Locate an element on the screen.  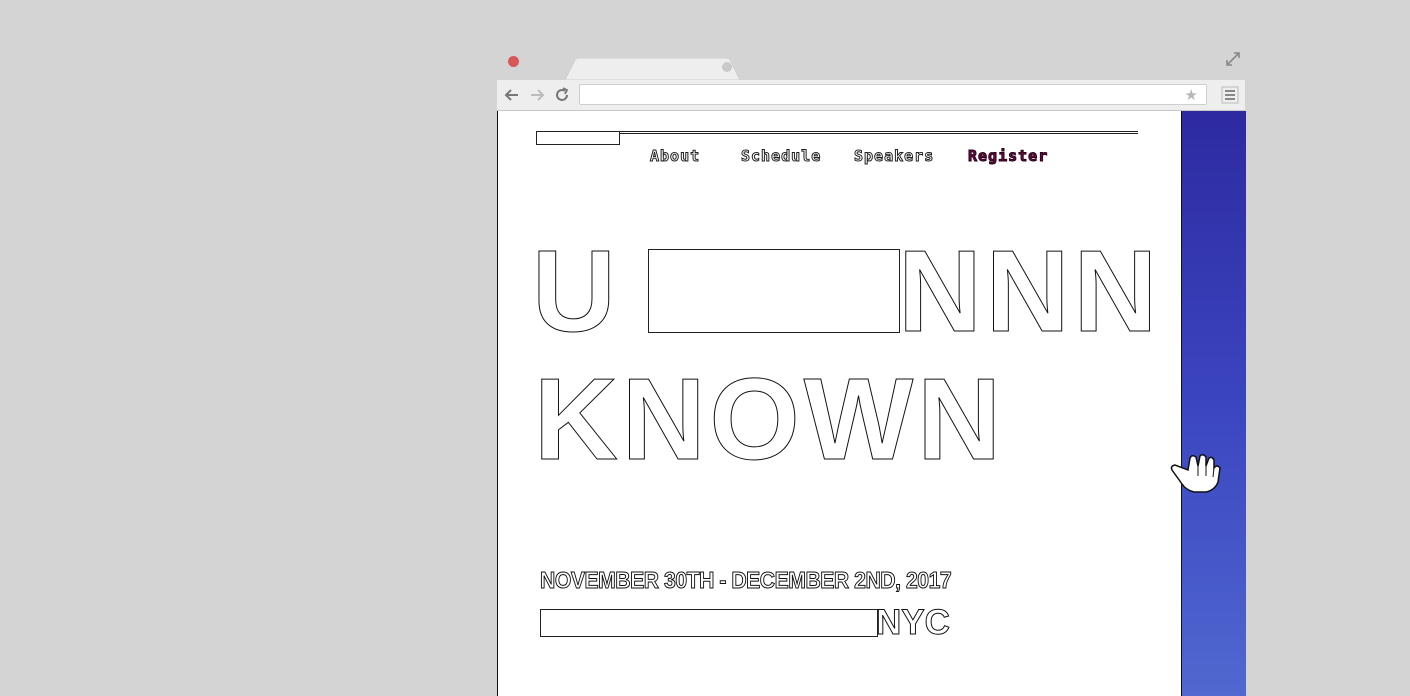
expand-icon is located at coordinates (1233, 59).